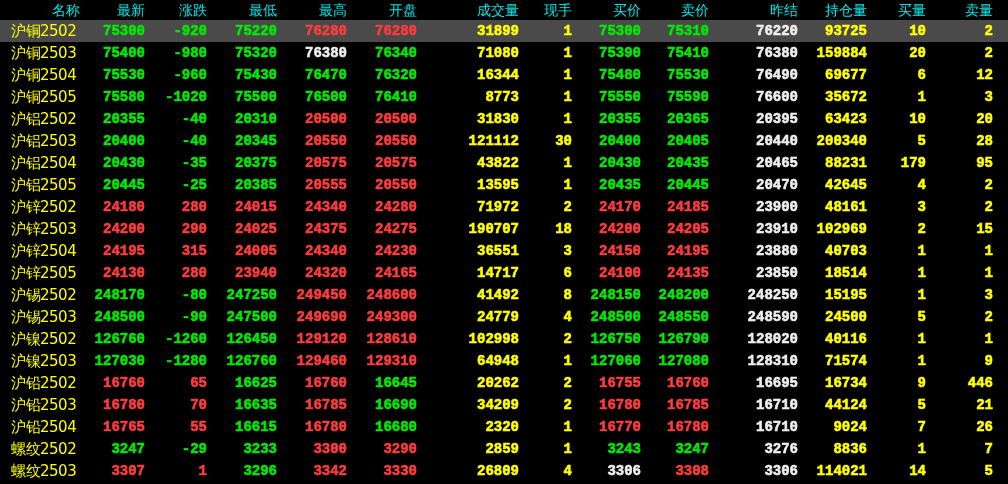 The height and width of the screenshot is (484, 1008). What do you see at coordinates (846, 31) in the screenshot?
I see `table-cell: 93725` at bounding box center [846, 31].